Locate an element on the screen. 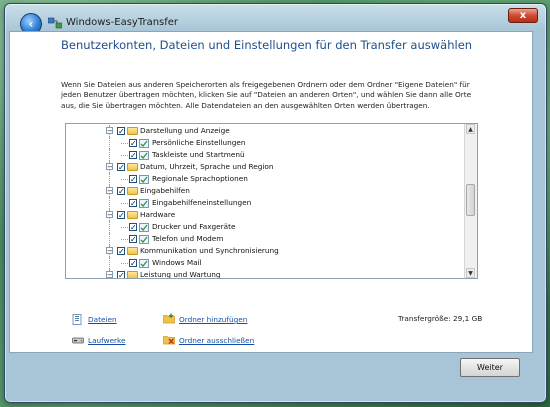 This screenshot has width=550, height=407. tree-item-label: Drucker und Faxgeräte is located at coordinates (194, 226).